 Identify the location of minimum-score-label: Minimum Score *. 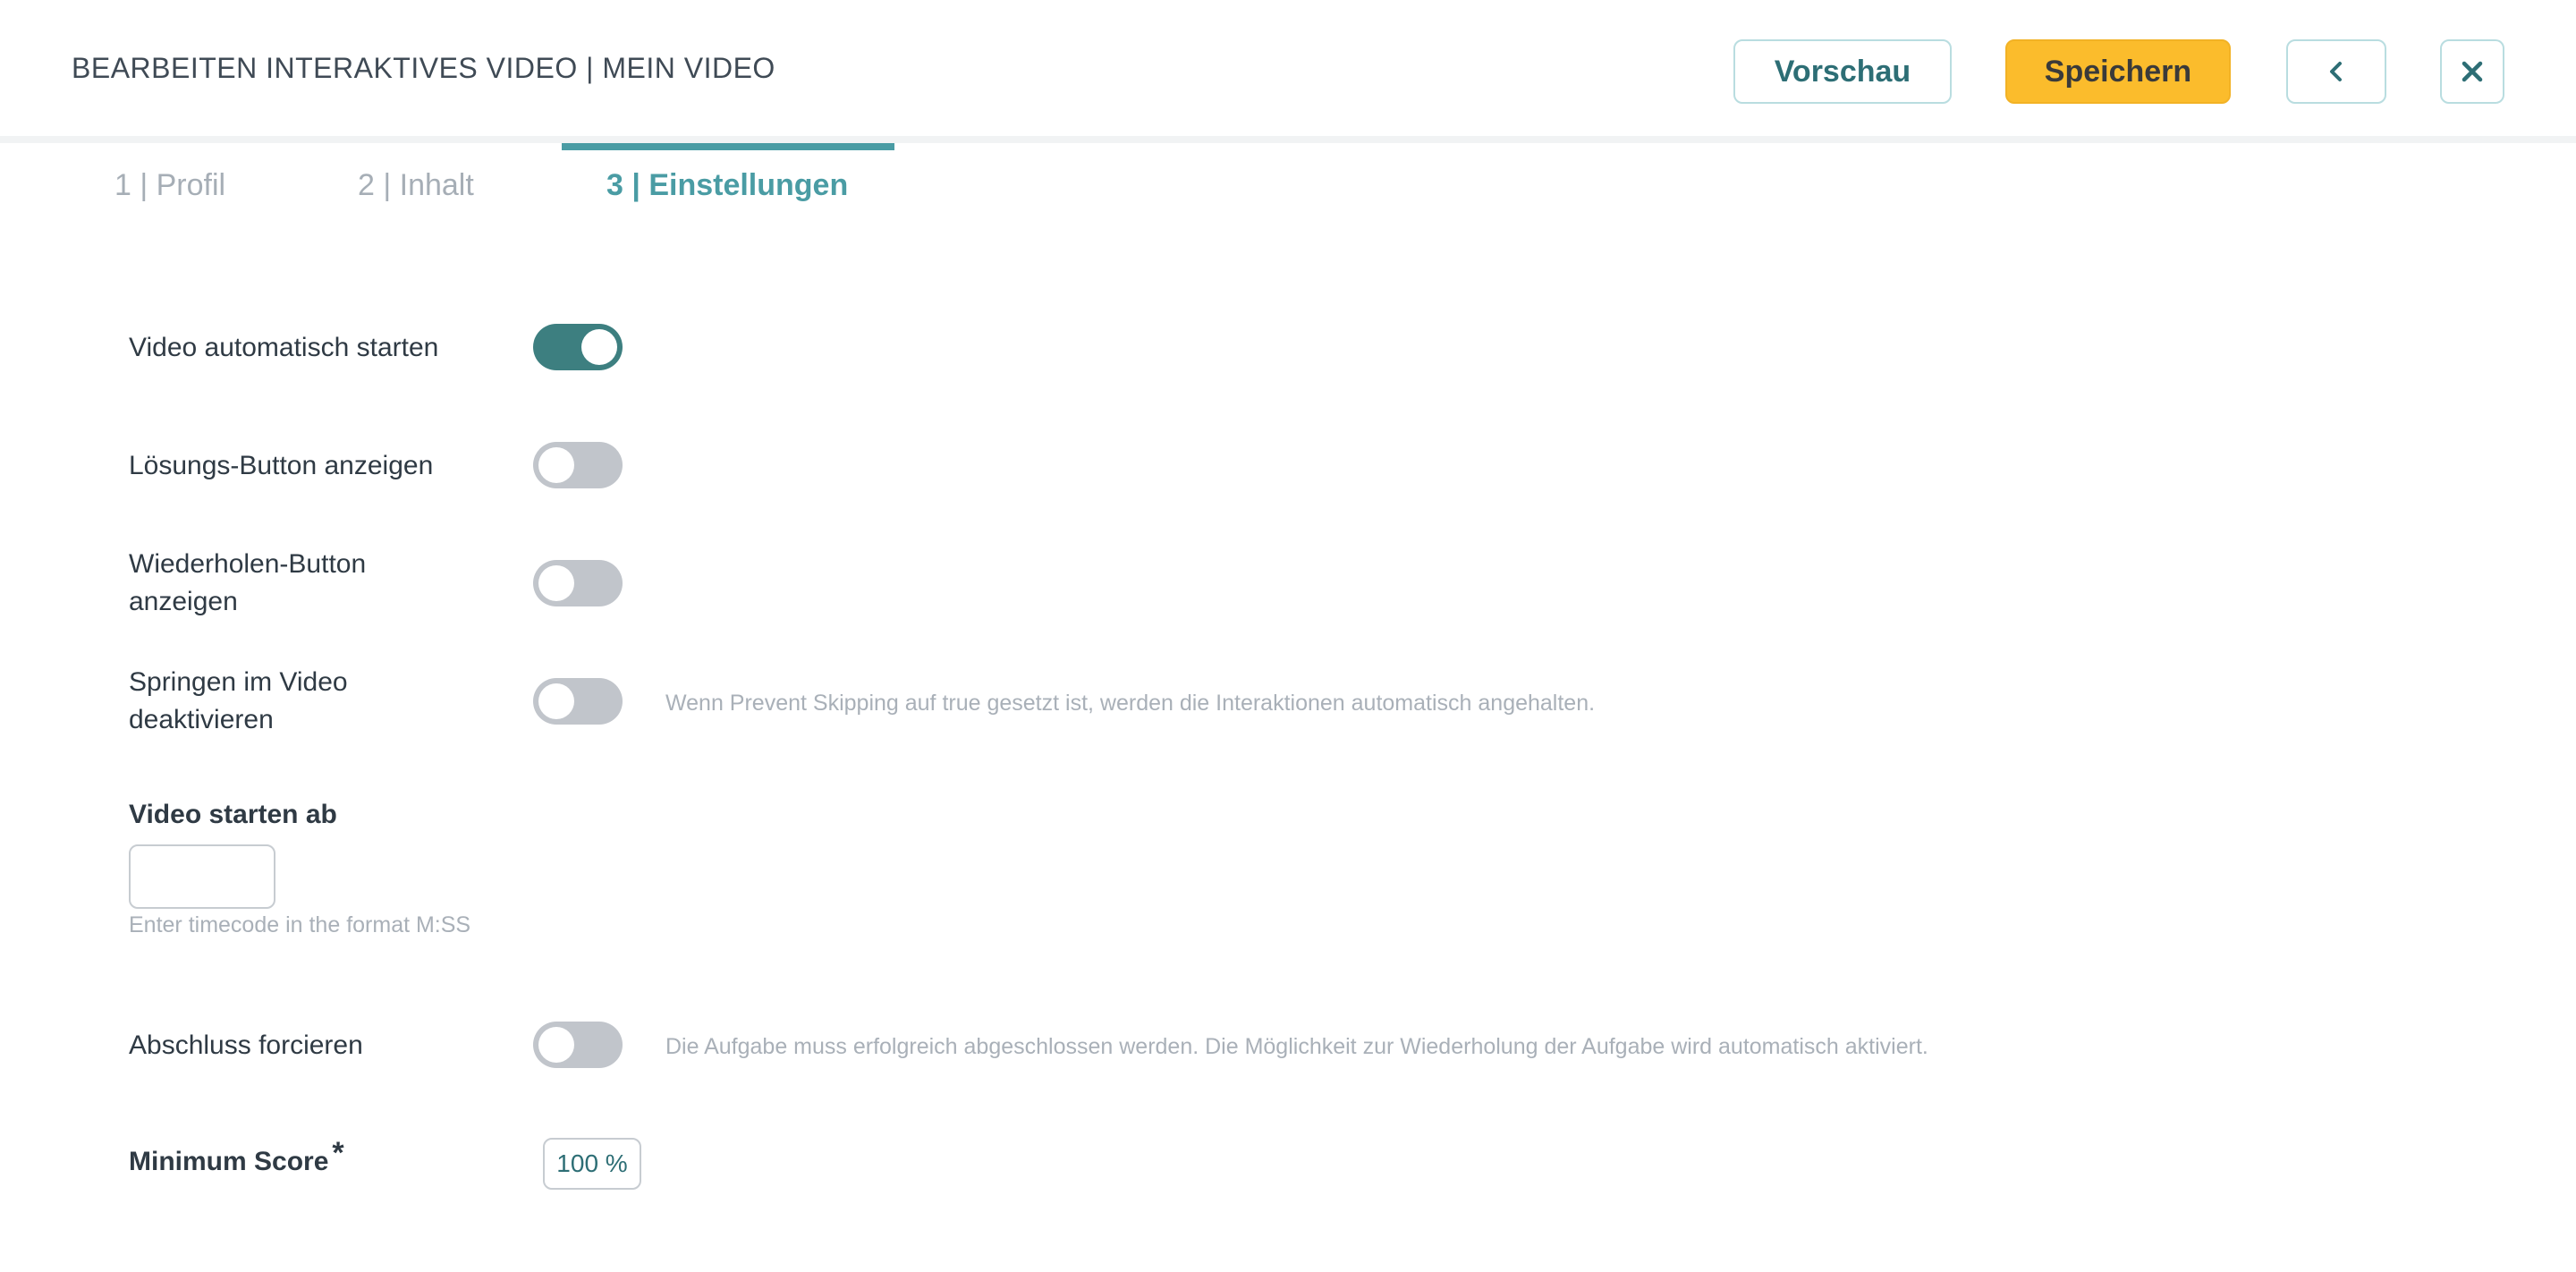
(236, 1158).